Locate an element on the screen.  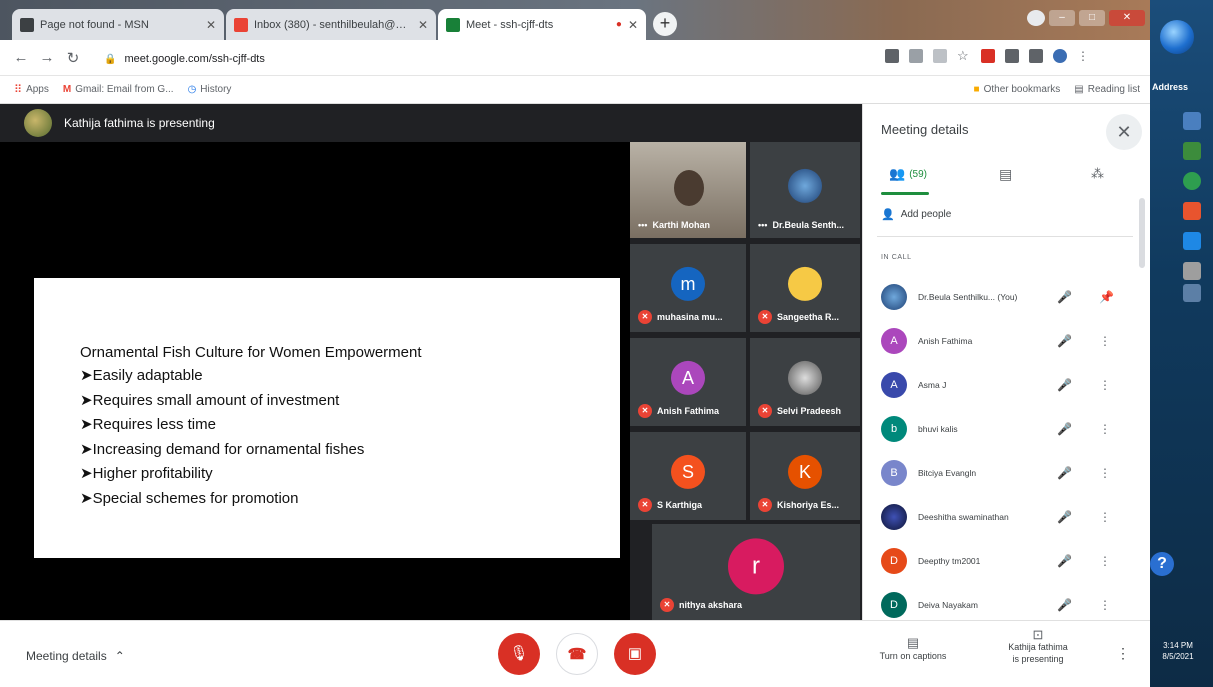
add-people-button: 👤 Add people is located at coordinates (916, 214).